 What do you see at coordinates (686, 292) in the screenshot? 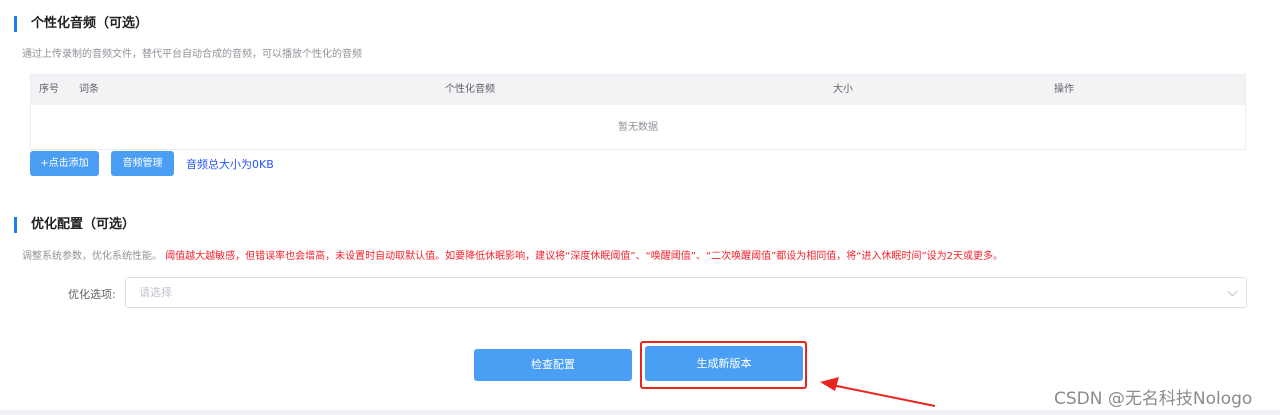
I see `optimize-option-select: 请选择` at bounding box center [686, 292].